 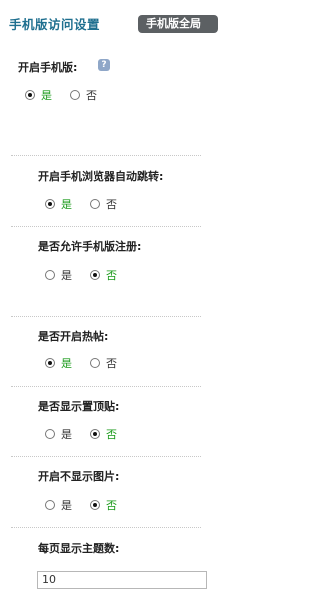 I want to click on radio-group-auto-redirect: 是 否, so click(x=90, y=204).